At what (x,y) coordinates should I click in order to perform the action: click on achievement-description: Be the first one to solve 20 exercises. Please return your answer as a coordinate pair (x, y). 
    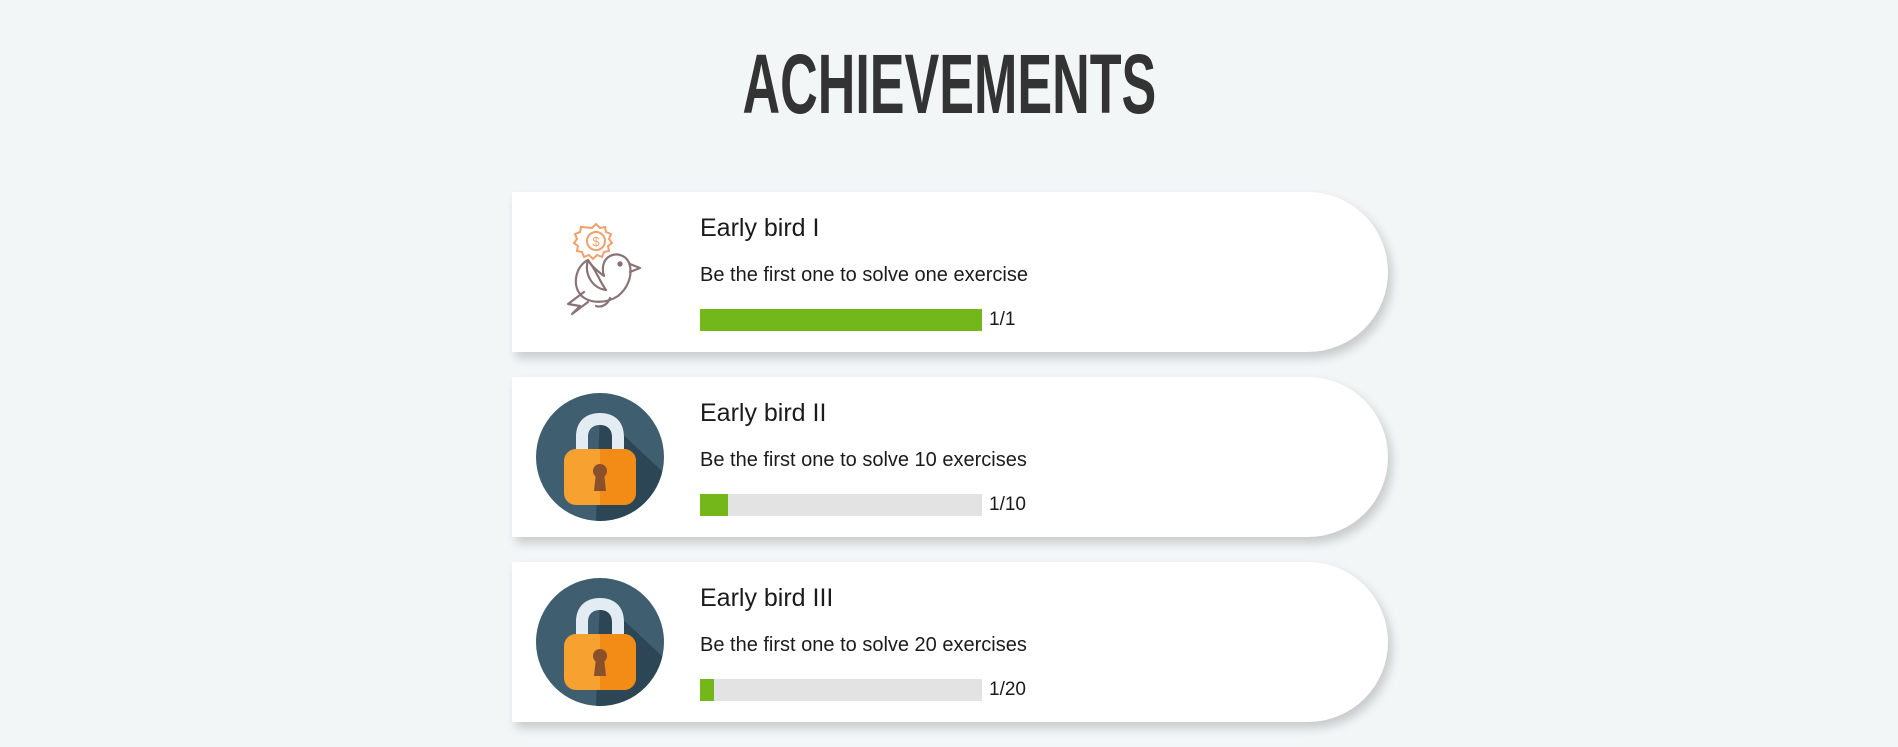
    Looking at the image, I should click on (863, 645).